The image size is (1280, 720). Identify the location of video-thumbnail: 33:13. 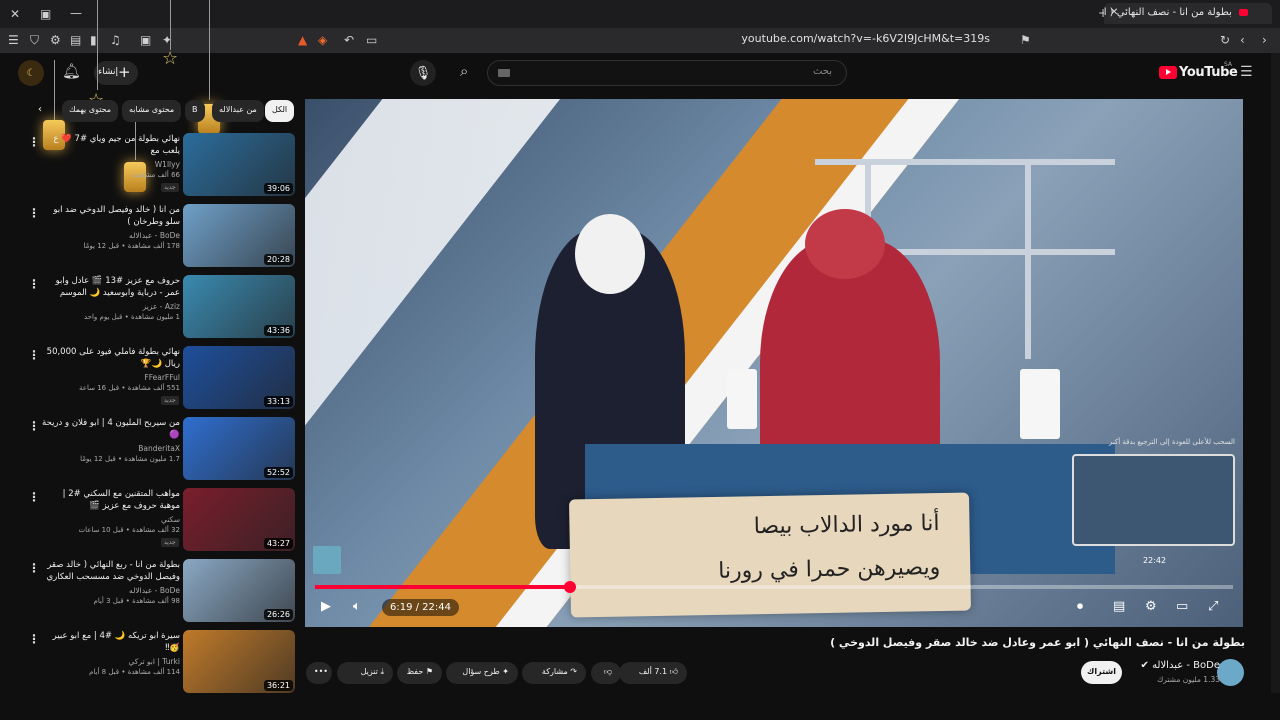
(239, 377).